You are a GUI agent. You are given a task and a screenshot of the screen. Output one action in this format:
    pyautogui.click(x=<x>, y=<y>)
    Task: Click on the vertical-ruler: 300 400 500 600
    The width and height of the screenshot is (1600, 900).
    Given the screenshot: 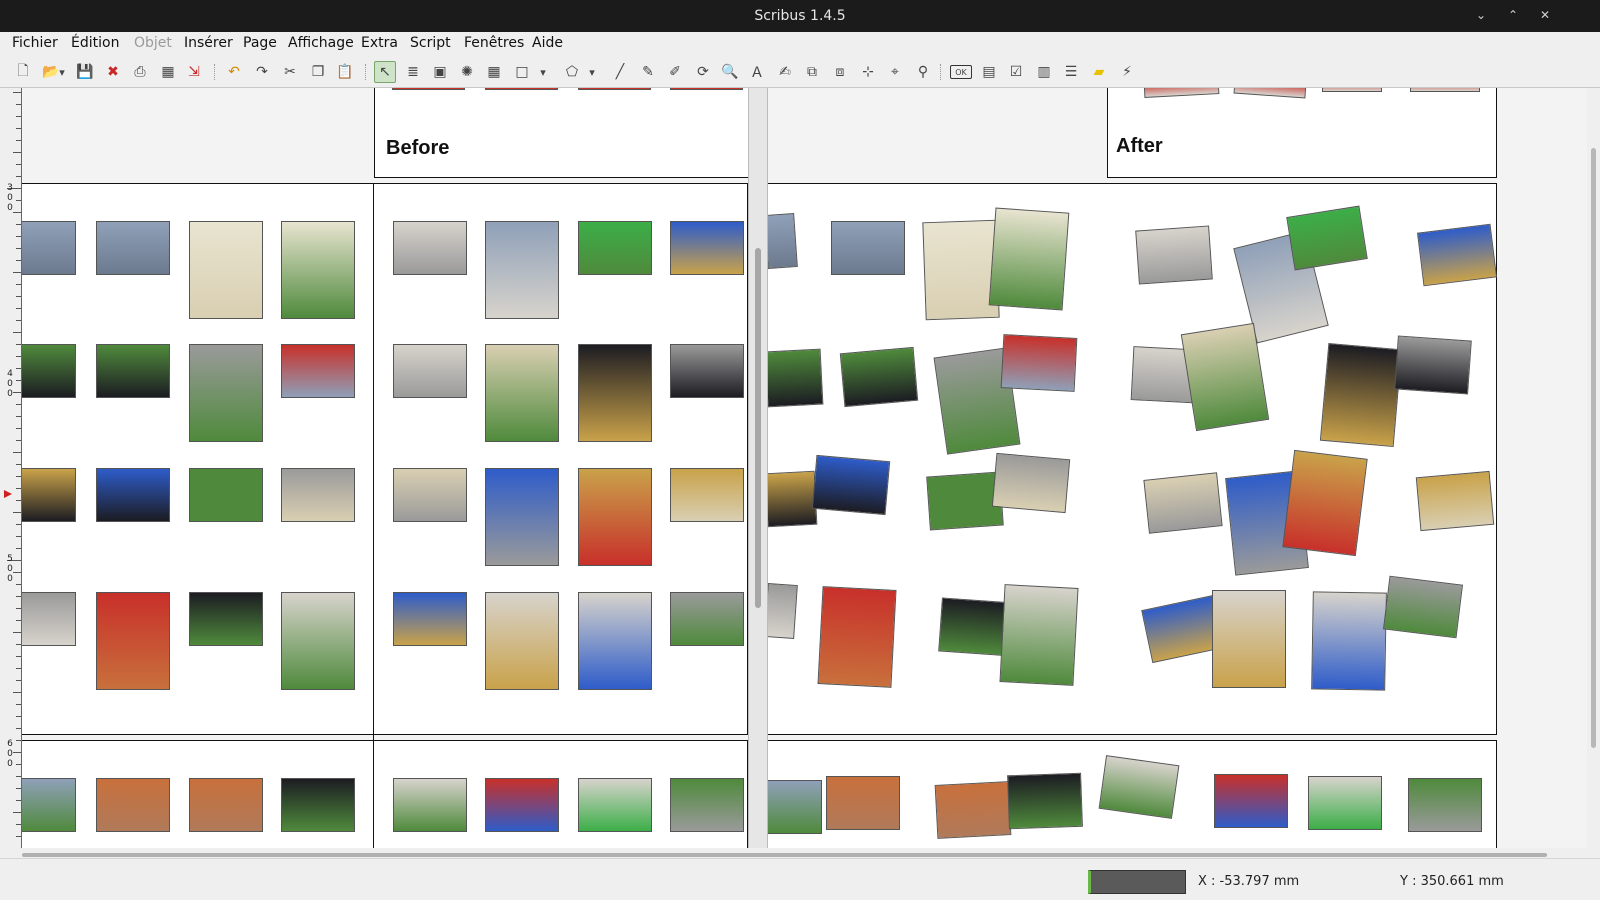 What is the action you would take?
    pyautogui.click(x=11, y=468)
    